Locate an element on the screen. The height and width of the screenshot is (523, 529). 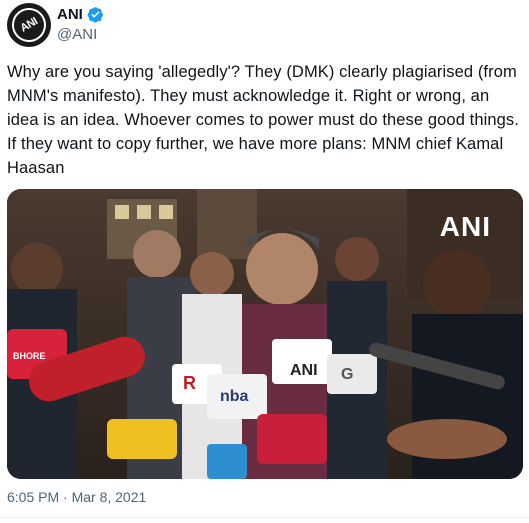
author-display-name: ANI is located at coordinates (70, 14).